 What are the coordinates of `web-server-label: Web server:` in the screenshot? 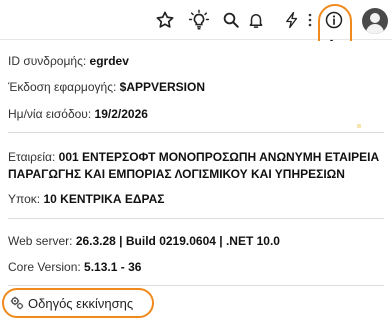 It's located at (40, 241).